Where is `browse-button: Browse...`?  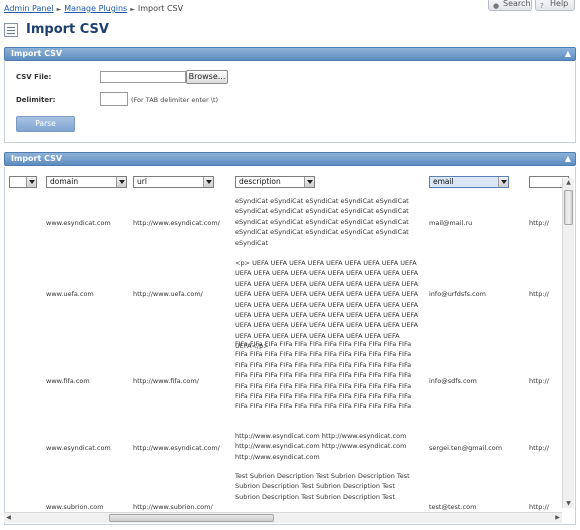 browse-button: Browse... is located at coordinates (207, 77).